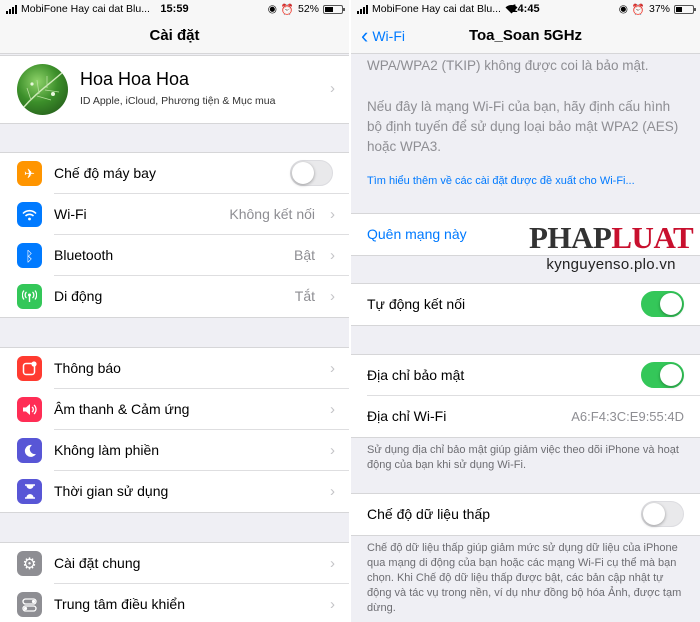 This screenshot has width=700, height=622. Describe the element at coordinates (174, 296) in the screenshot. I see `row-cellular: Di động Tắt ›` at that location.